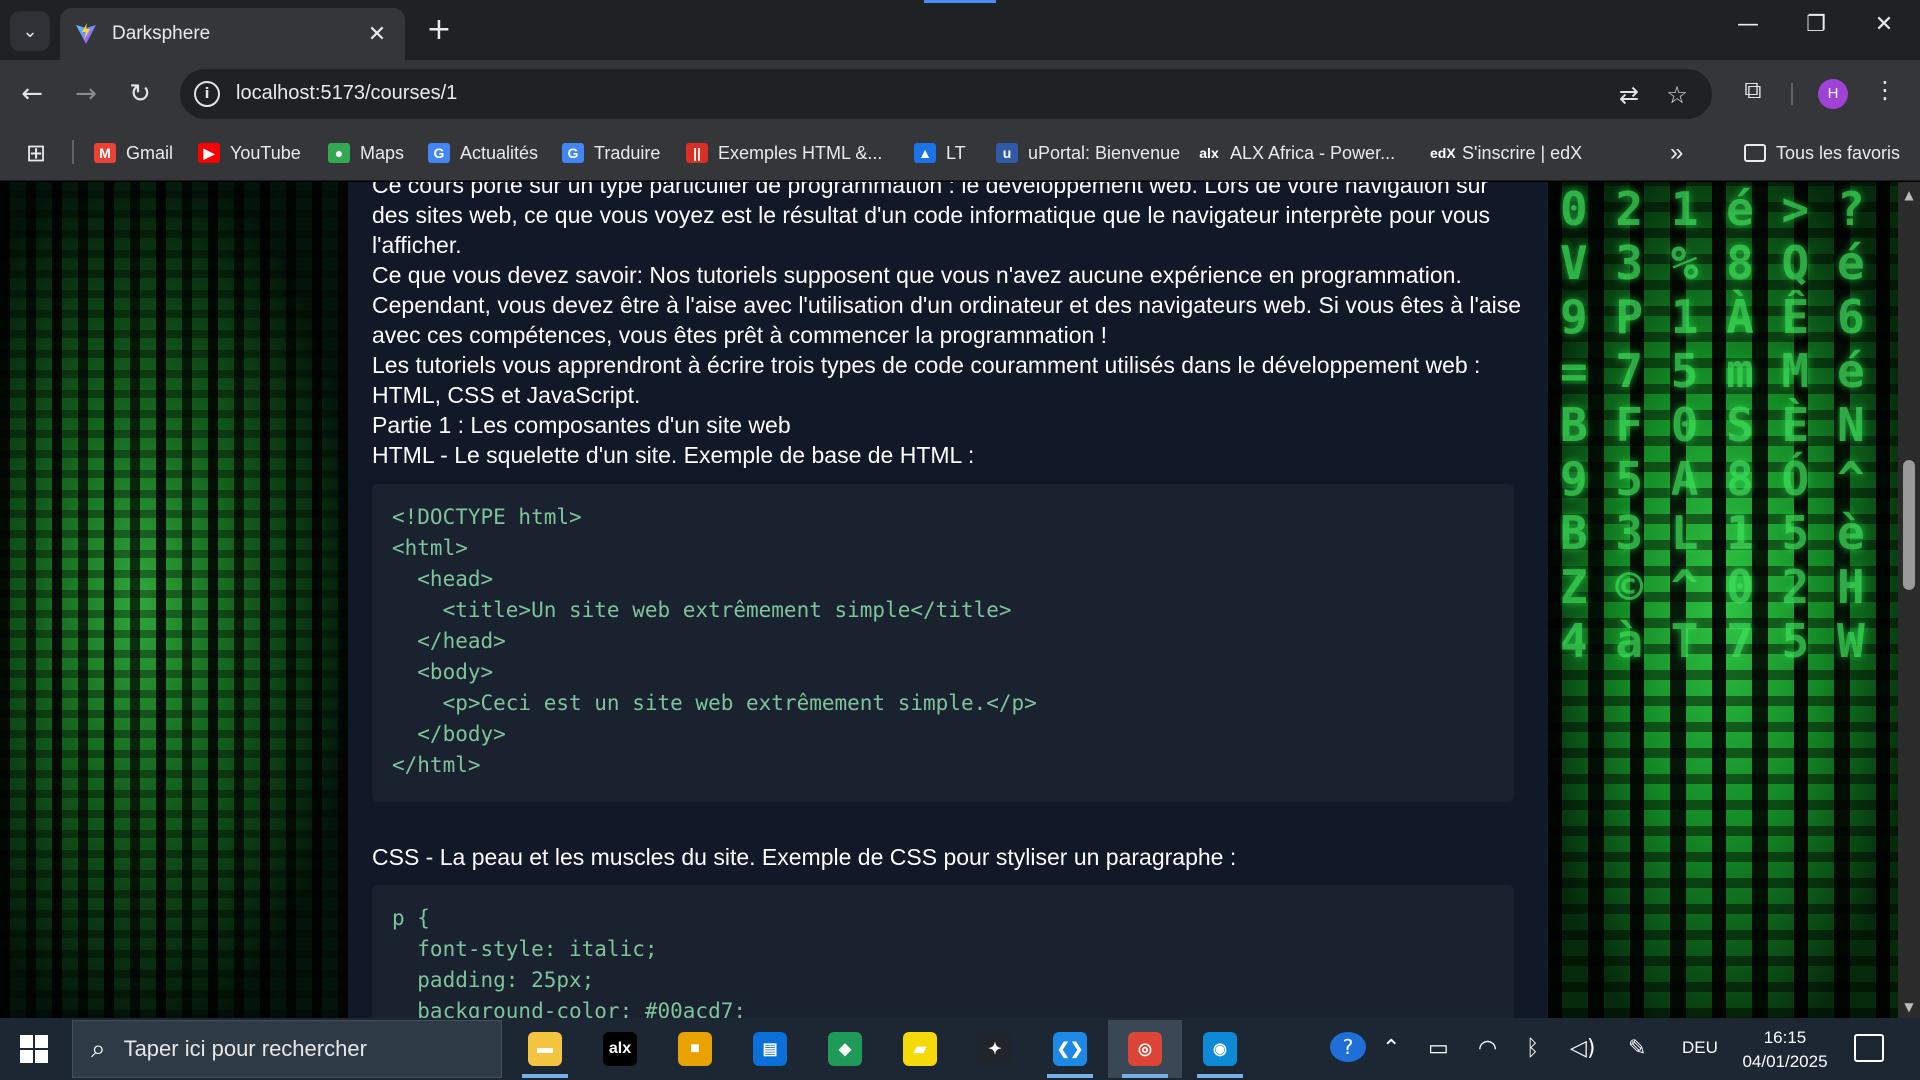 Image resolution: width=1920 pixels, height=1080 pixels. I want to click on bookmark-traduire: G Traduire, so click(611, 153).